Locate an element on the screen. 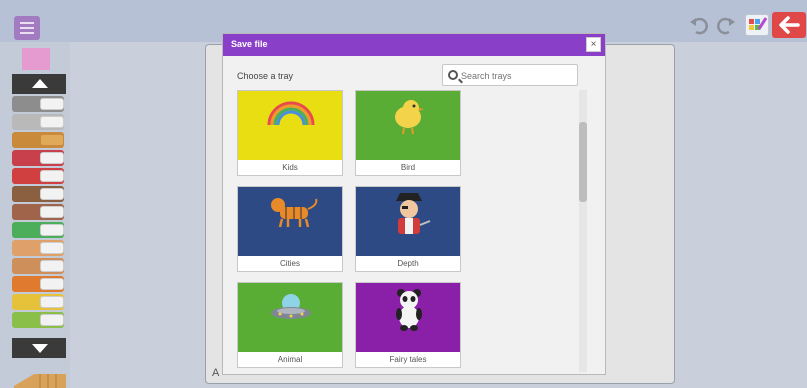 This screenshot has width=807, height=388. chick-icon is located at coordinates (408, 125).